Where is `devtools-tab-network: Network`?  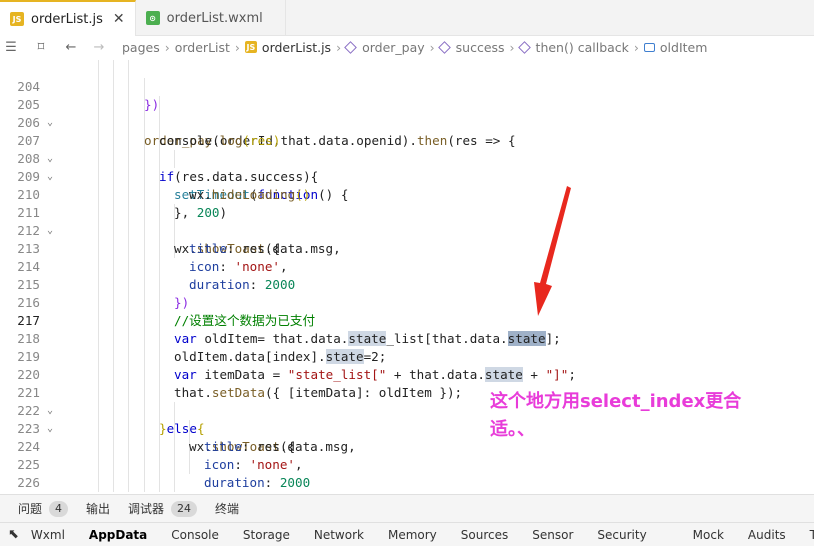
devtools-tab-network: Network is located at coordinates (339, 535).